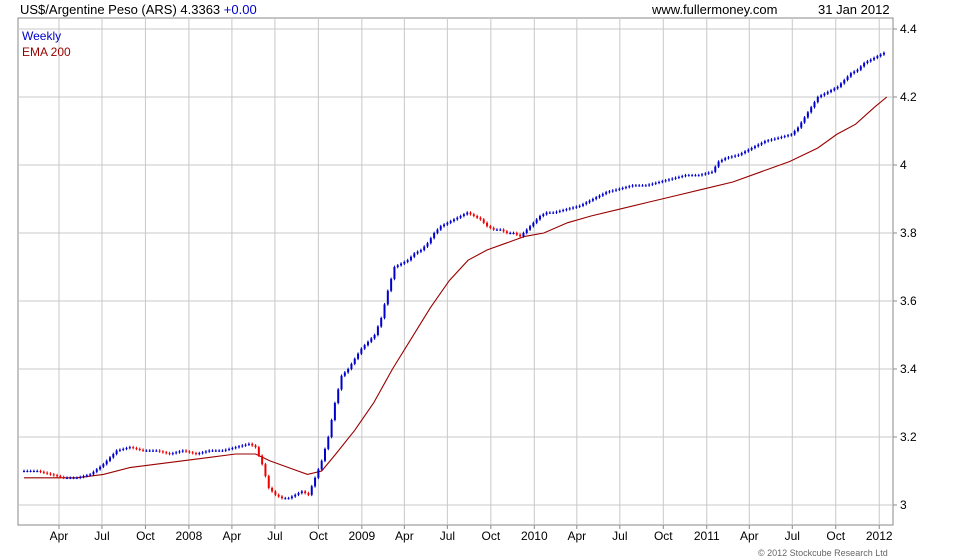 The height and width of the screenshot is (560, 980). What do you see at coordinates (908, 233) in the screenshot?
I see `y-tick-label: 3.8` at bounding box center [908, 233].